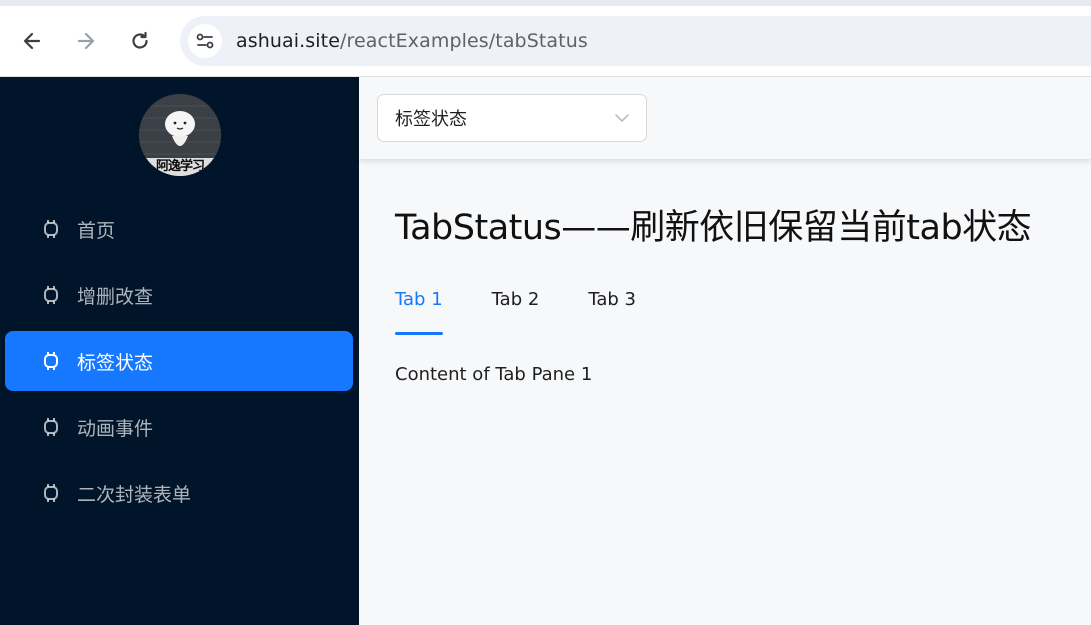 Image resolution: width=1091 pixels, height=625 pixels. What do you see at coordinates (115, 362) in the screenshot?
I see `sidebar-item-label: 标签状态` at bounding box center [115, 362].